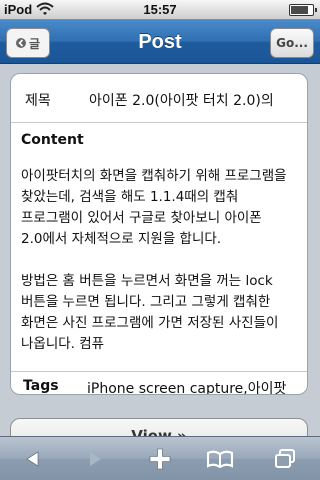  Describe the element at coordinates (52, 140) in the screenshot. I see `content-label: Content` at that location.